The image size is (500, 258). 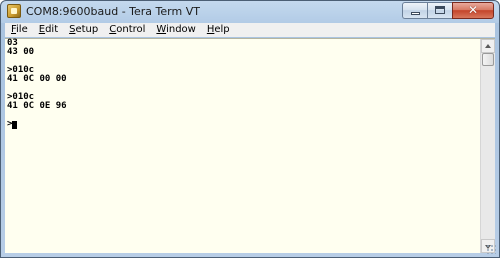 I want to click on terminal-prompt-line: >, so click(x=243, y=124).